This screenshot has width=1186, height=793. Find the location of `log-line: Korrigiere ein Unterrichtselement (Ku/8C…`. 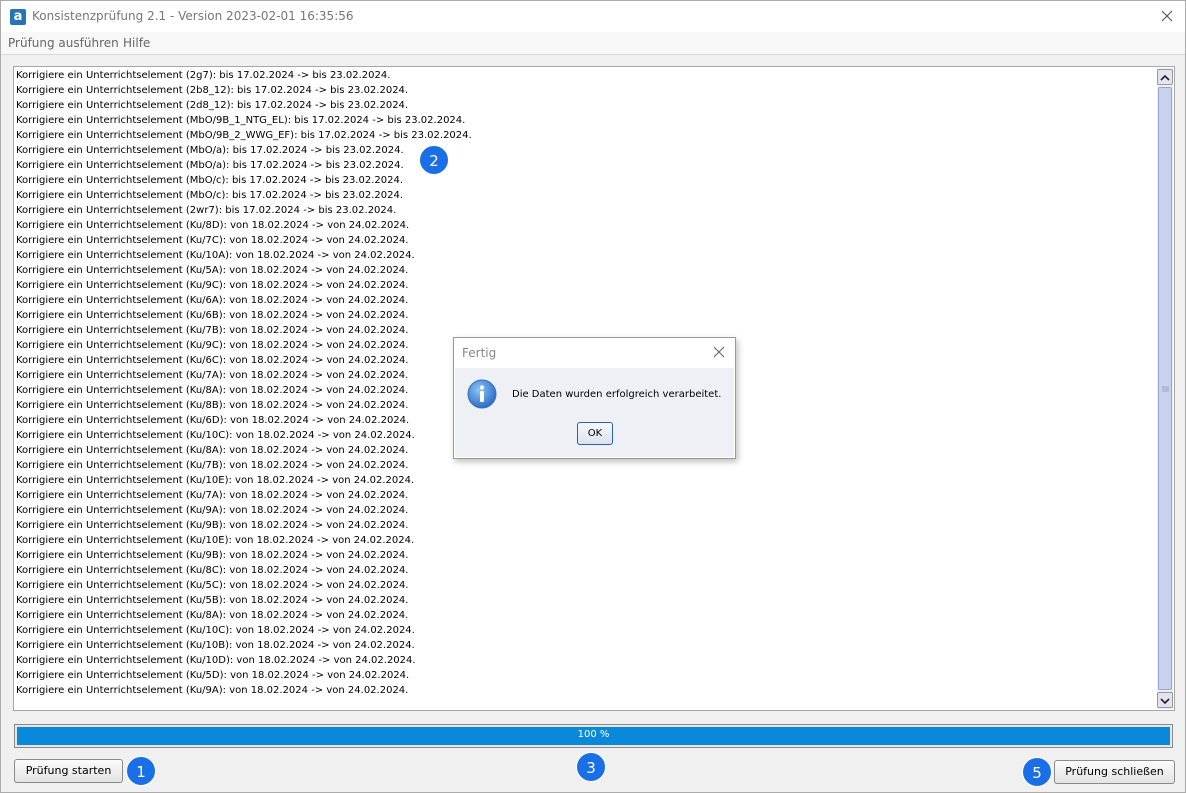

log-line: Korrigiere ein Unterrichtselement (Ku/8C… is located at coordinates (212, 570).